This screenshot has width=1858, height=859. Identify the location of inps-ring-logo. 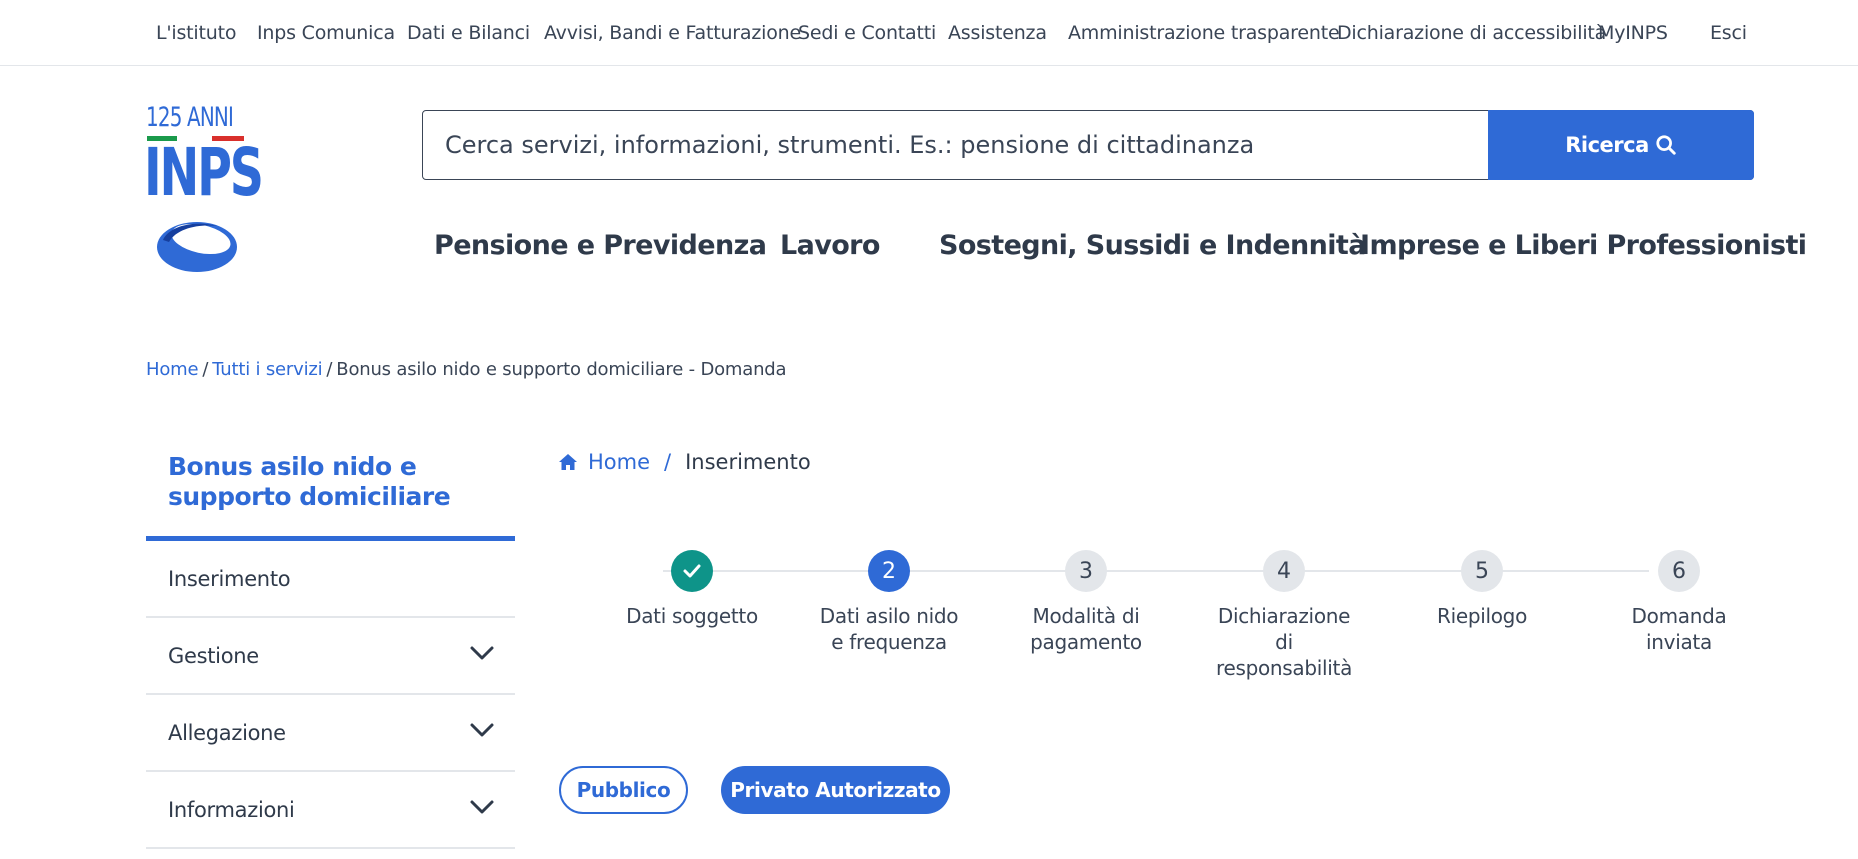
(197, 247).